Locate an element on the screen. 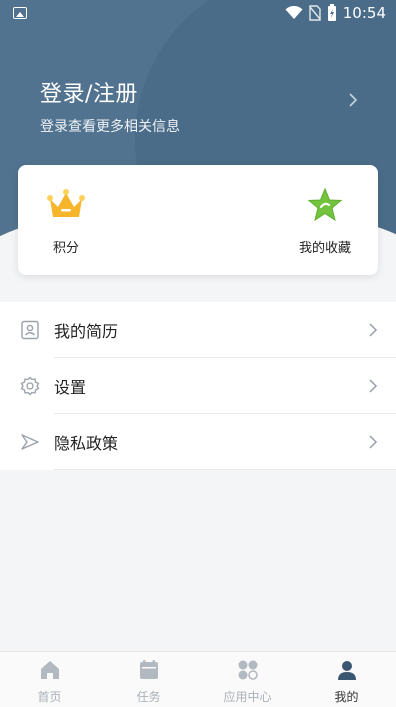 This screenshot has width=396, height=707. menu-item-settings: 设置 is located at coordinates (198, 386).